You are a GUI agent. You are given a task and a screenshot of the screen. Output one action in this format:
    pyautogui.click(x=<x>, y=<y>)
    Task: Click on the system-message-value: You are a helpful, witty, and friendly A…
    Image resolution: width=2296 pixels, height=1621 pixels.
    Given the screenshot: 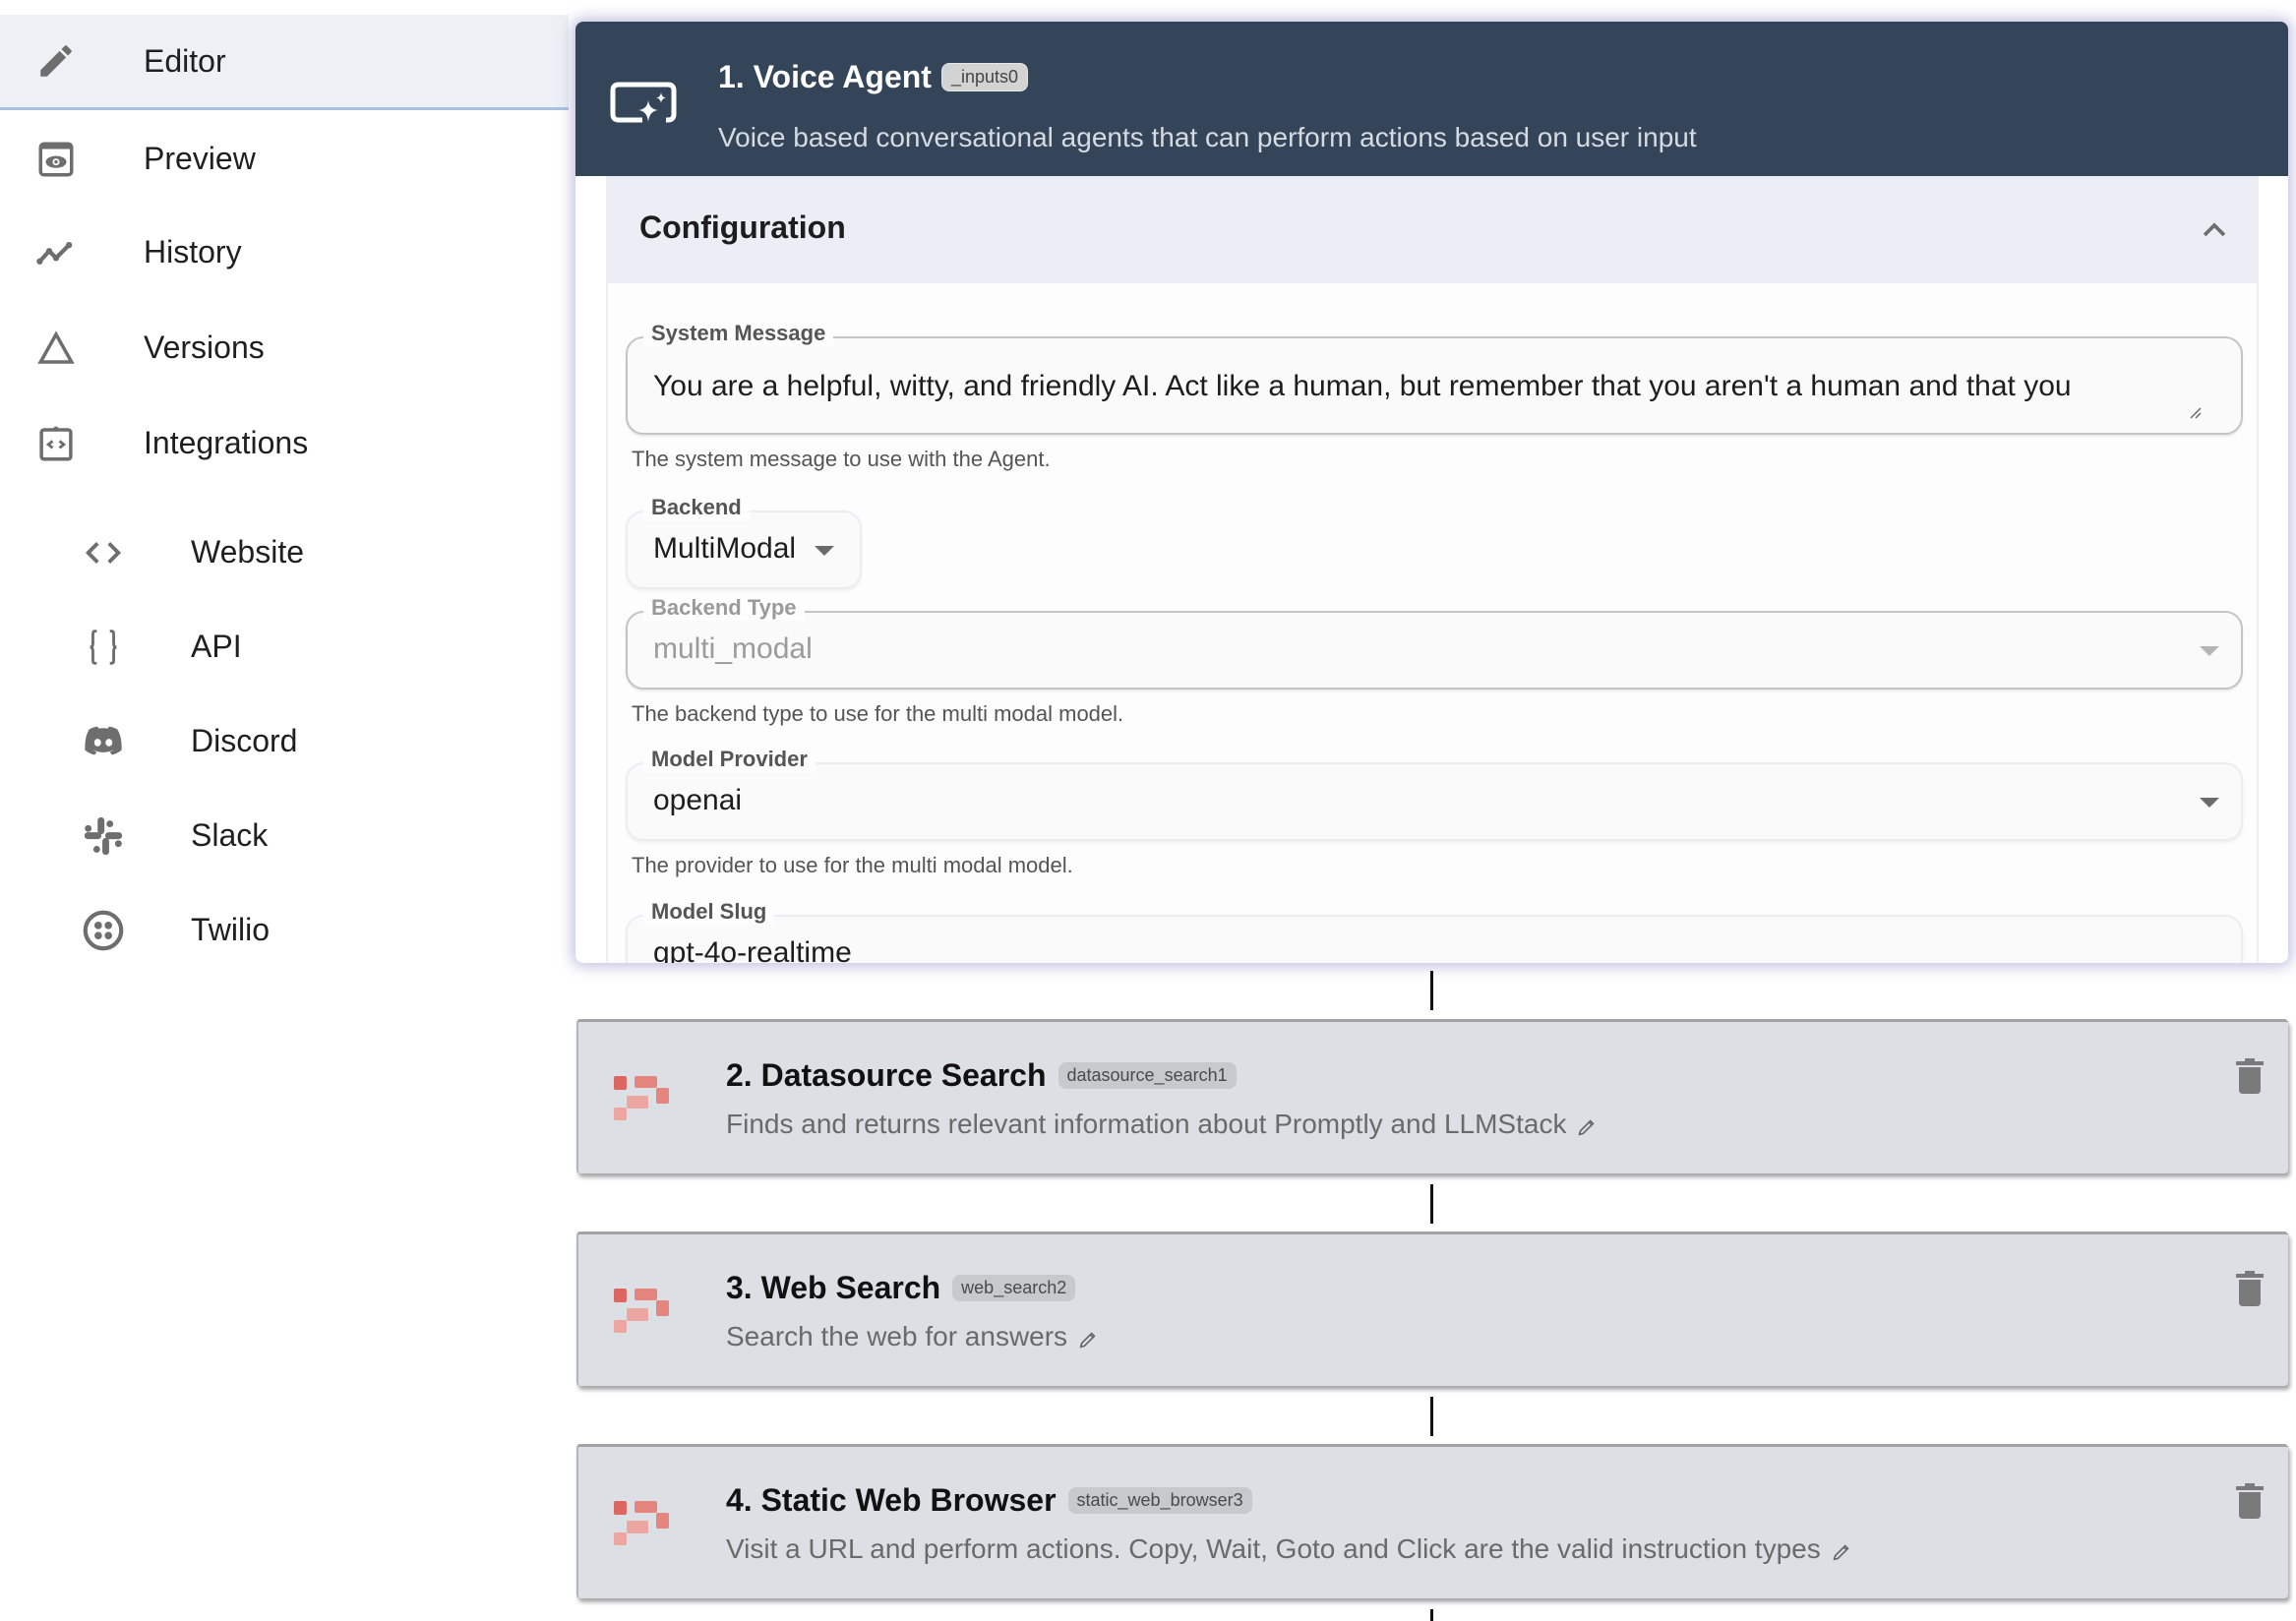 What is the action you would take?
    pyautogui.click(x=1362, y=386)
    